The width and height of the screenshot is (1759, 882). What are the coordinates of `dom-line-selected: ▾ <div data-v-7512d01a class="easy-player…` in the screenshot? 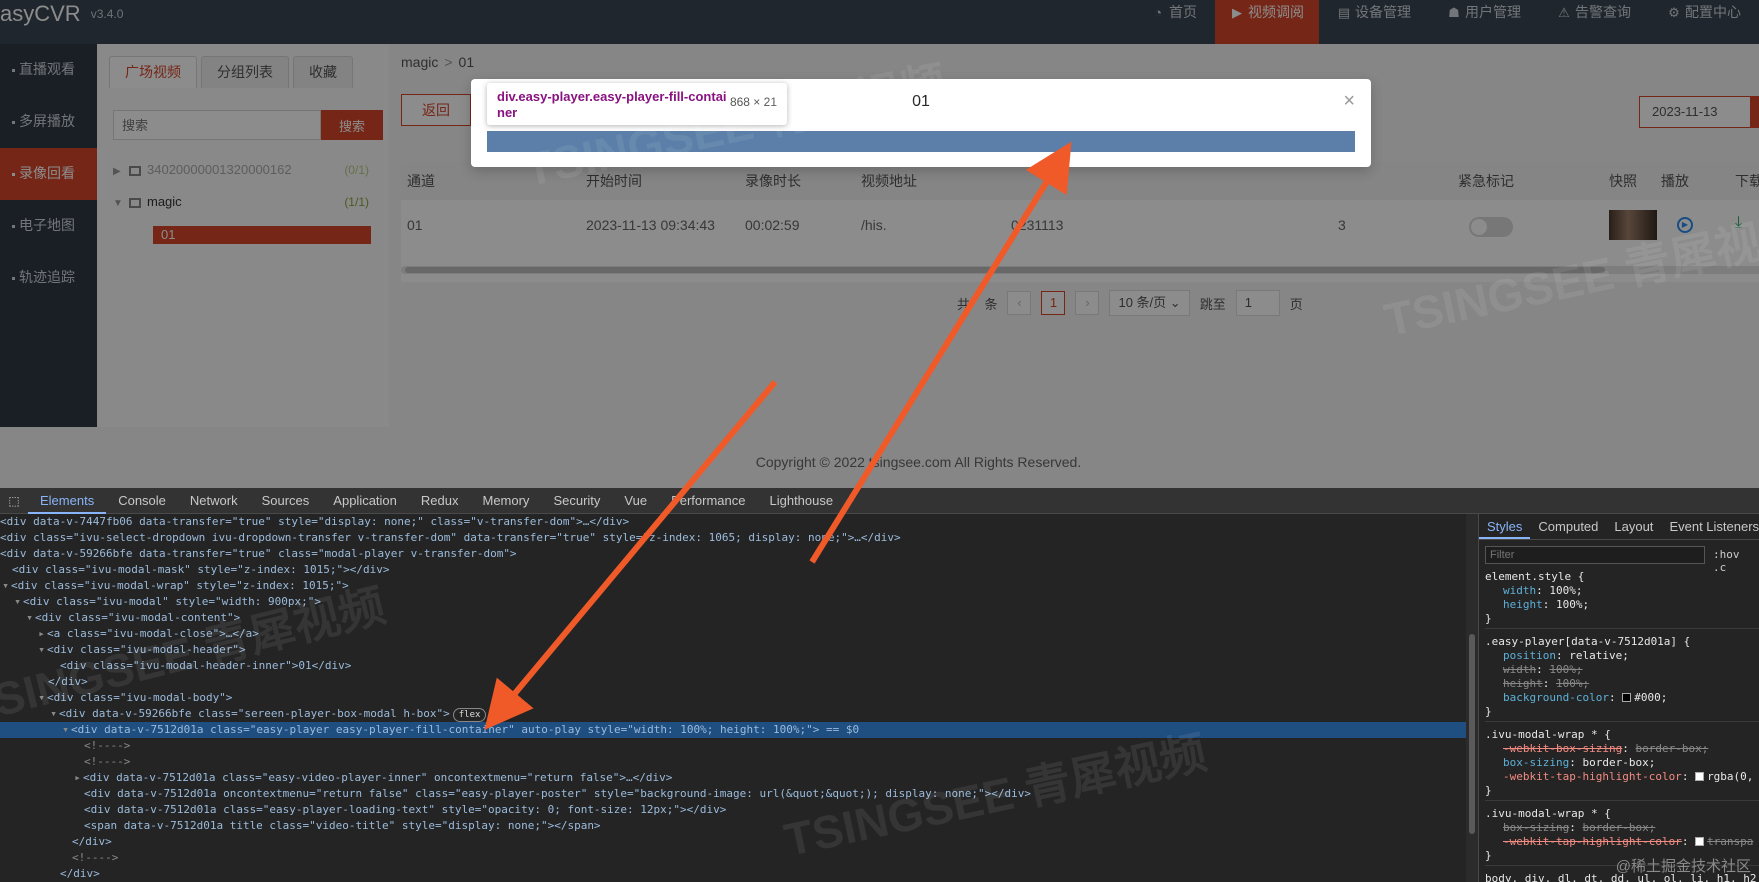 It's located at (733, 730).